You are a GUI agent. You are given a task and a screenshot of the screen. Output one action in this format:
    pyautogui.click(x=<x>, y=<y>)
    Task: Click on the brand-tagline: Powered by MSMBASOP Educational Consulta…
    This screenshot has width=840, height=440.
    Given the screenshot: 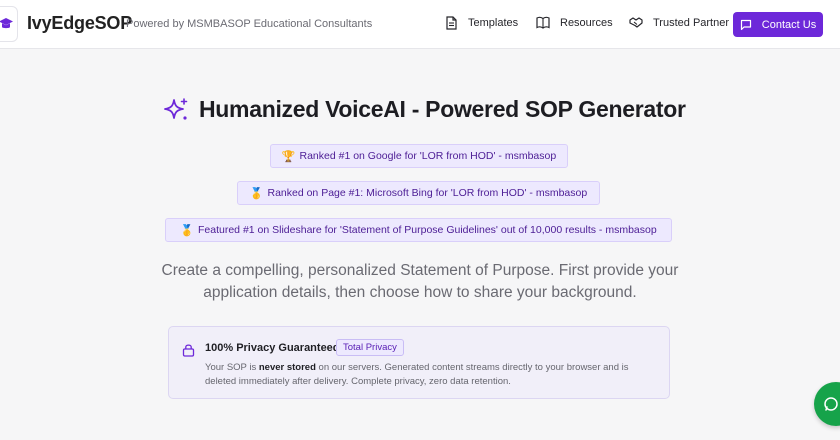 What is the action you would take?
    pyautogui.click(x=249, y=24)
    